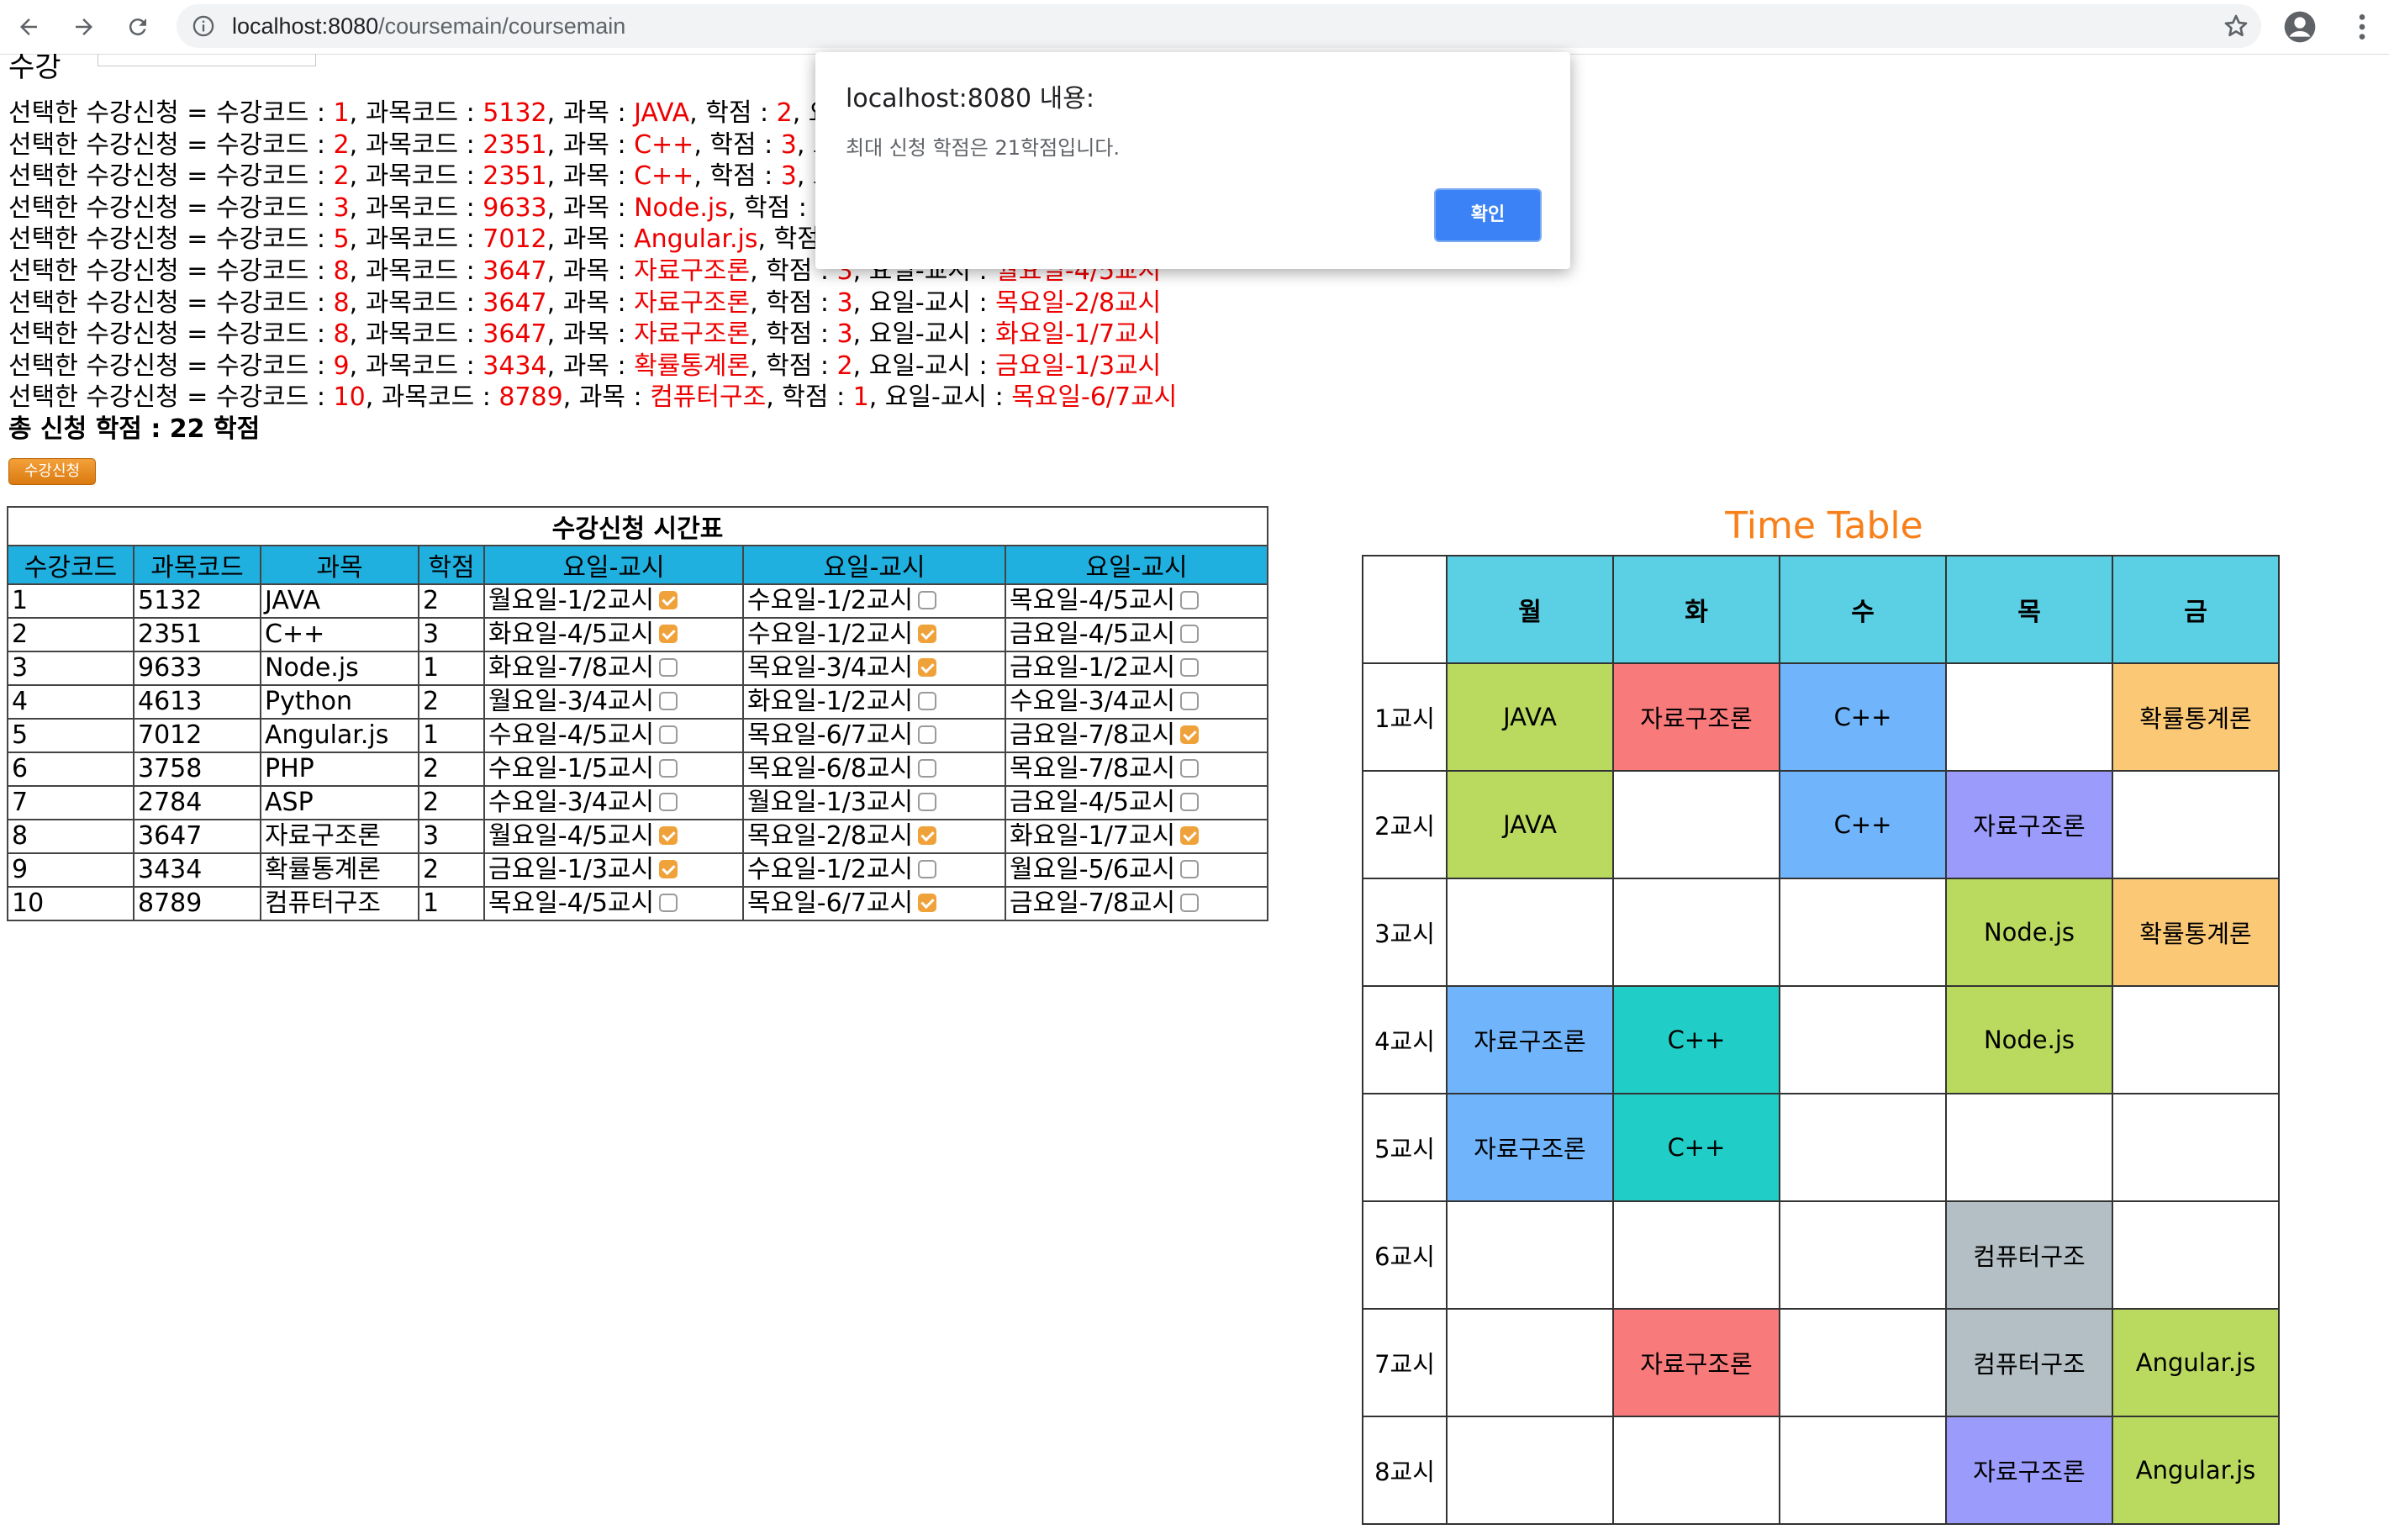 The image size is (2389, 1540). Describe the element at coordinates (339, 668) in the screenshot. I see `cell-subject: Node.js` at that location.